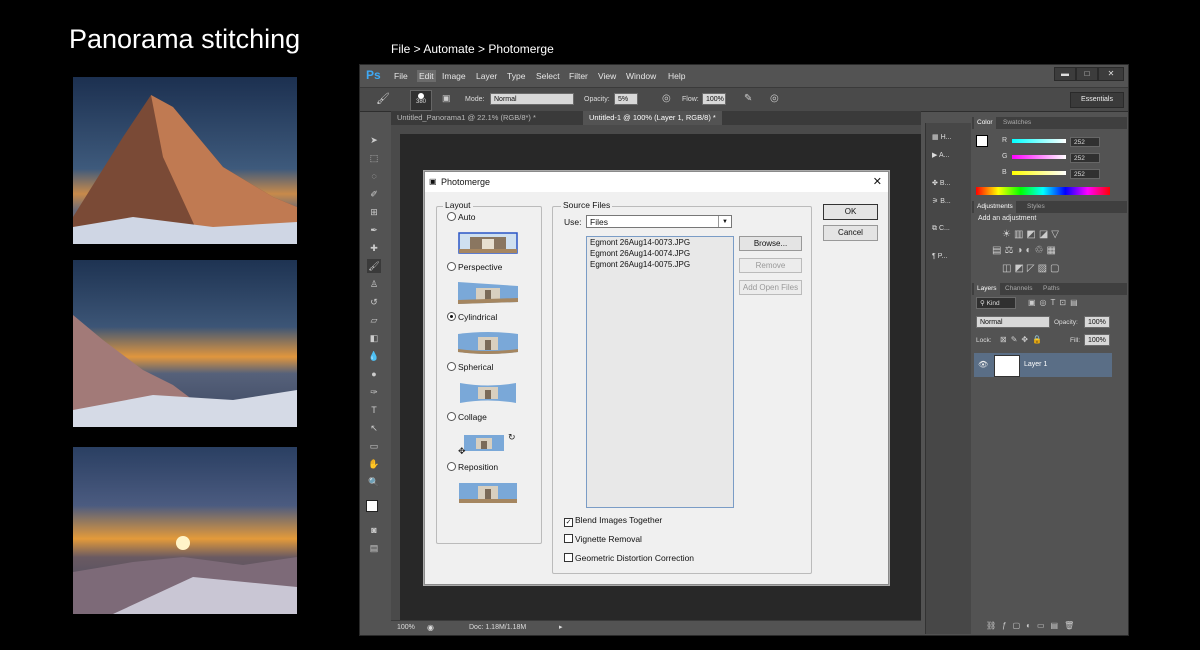 Image resolution: width=1200 pixels, height=650 pixels. Describe the element at coordinates (474, 267) in the screenshot. I see `layout-perspective-radio: Perspective` at that location.